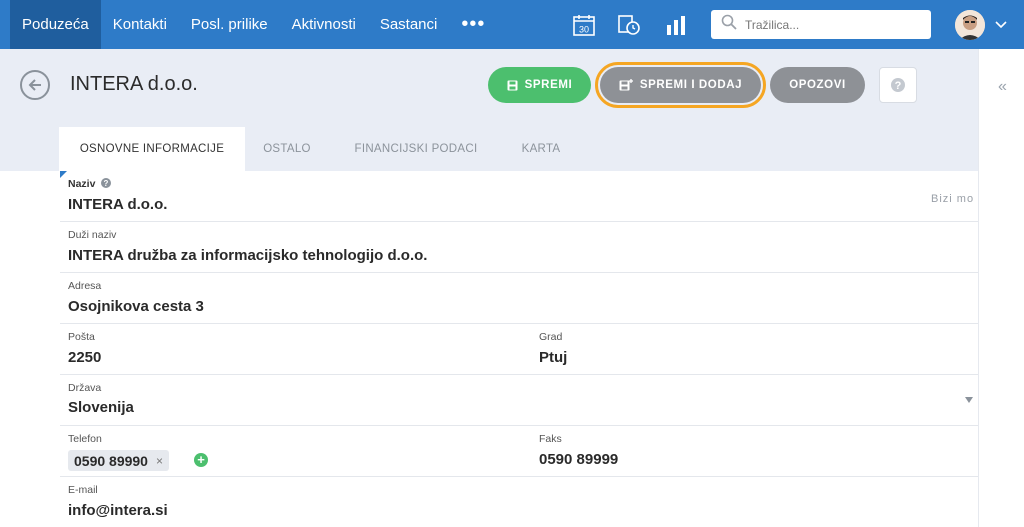 The width and height of the screenshot is (1024, 527). What do you see at coordinates (676, 25) in the screenshot?
I see `bar-chart-icon` at bounding box center [676, 25].